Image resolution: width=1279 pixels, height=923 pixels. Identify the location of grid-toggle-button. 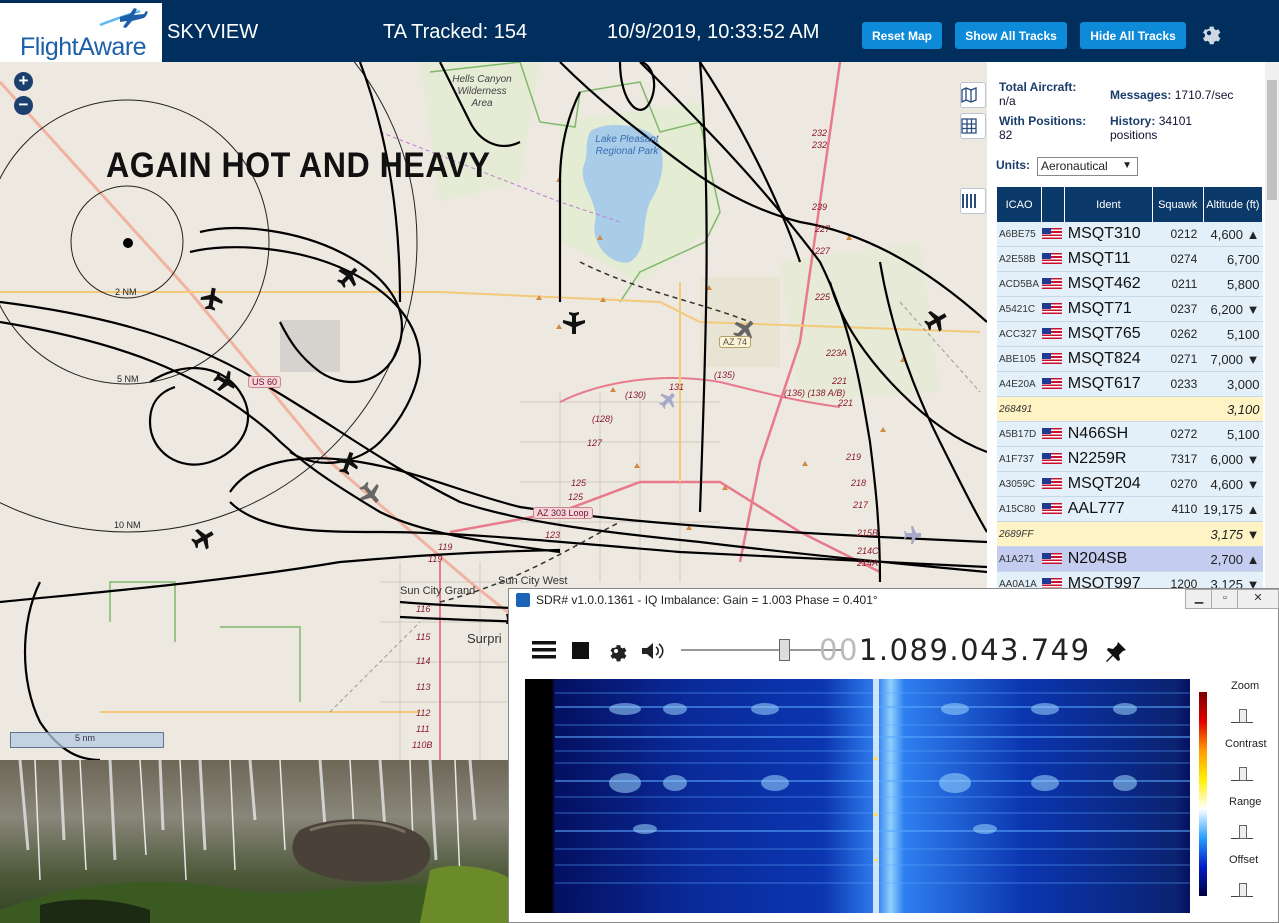
(973, 126).